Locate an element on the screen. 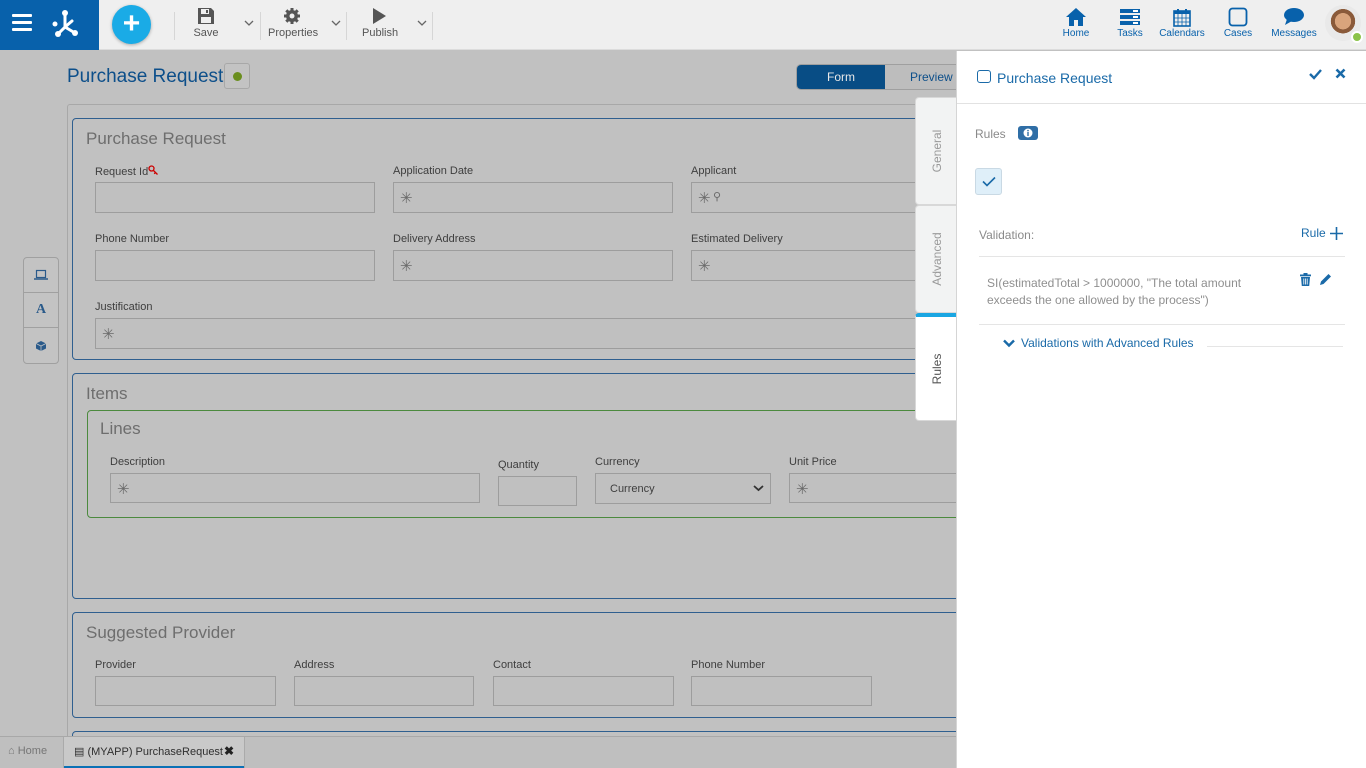 The width and height of the screenshot is (1366, 768). user-avatar is located at coordinates (1344, 24).